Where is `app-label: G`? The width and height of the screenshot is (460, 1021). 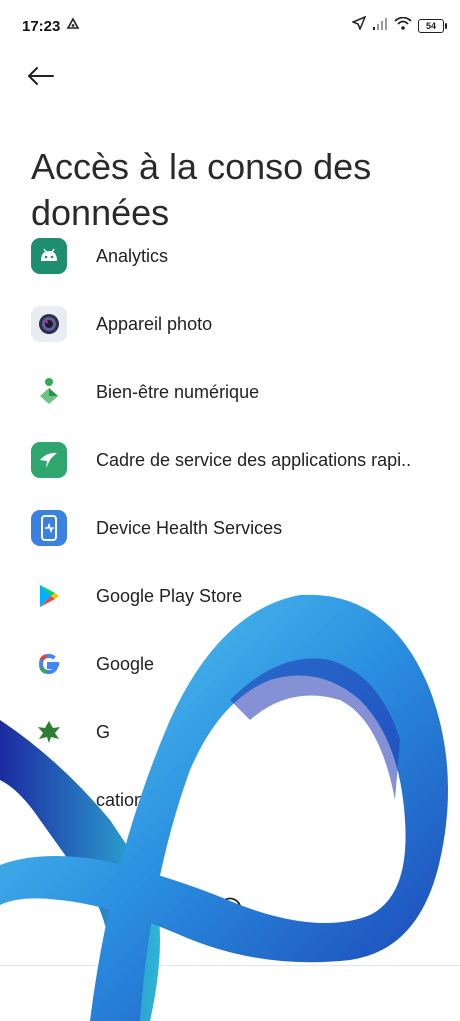 app-label: G is located at coordinates (103, 731).